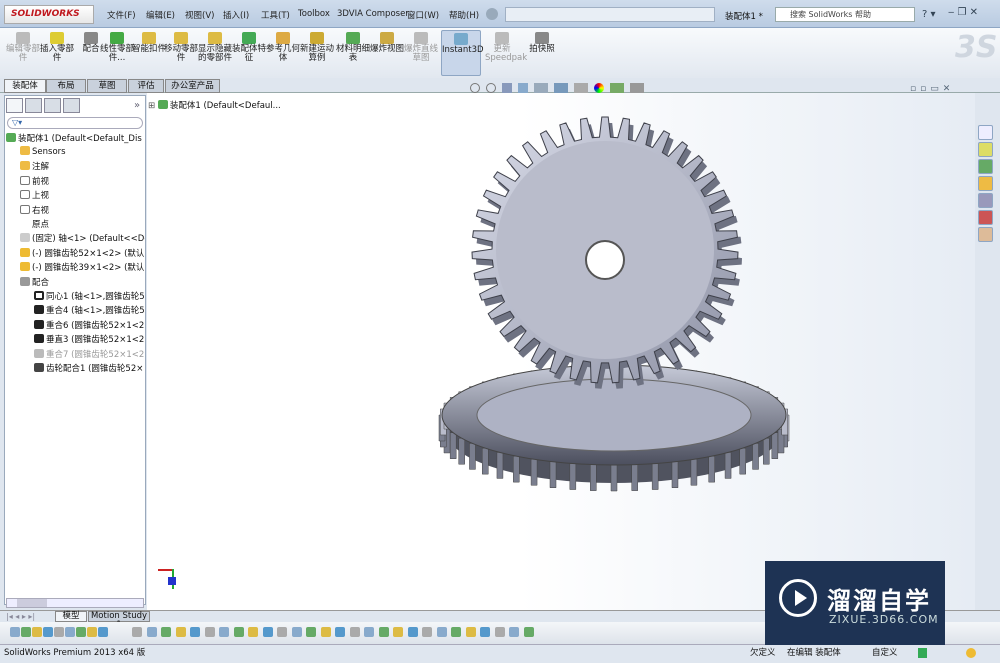 The width and height of the screenshot is (1000, 663). What do you see at coordinates (932, 89) in the screenshot?
I see `viewport-window-controls: ▫▫▭✕` at bounding box center [932, 89].